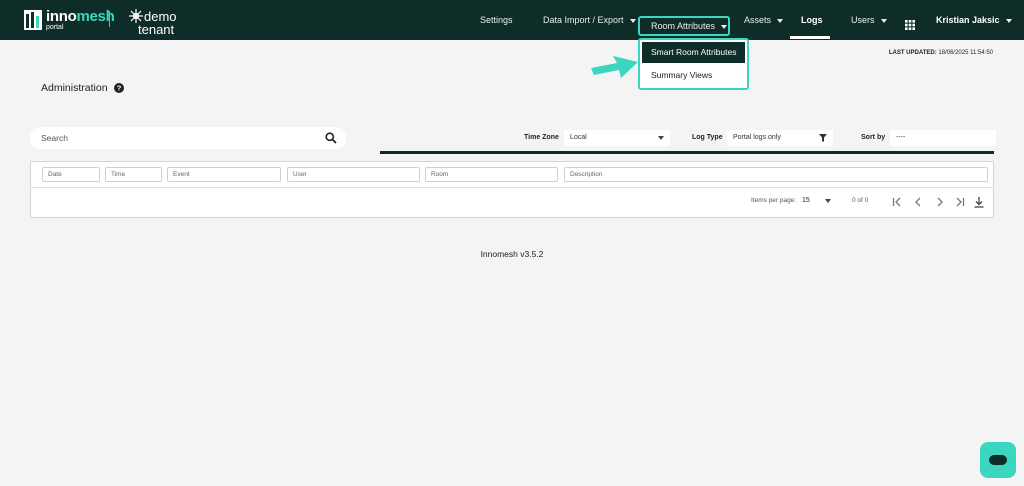 This screenshot has width=1024, height=486. What do you see at coordinates (33, 20) in the screenshot?
I see `innomesh-logo-icon` at bounding box center [33, 20].